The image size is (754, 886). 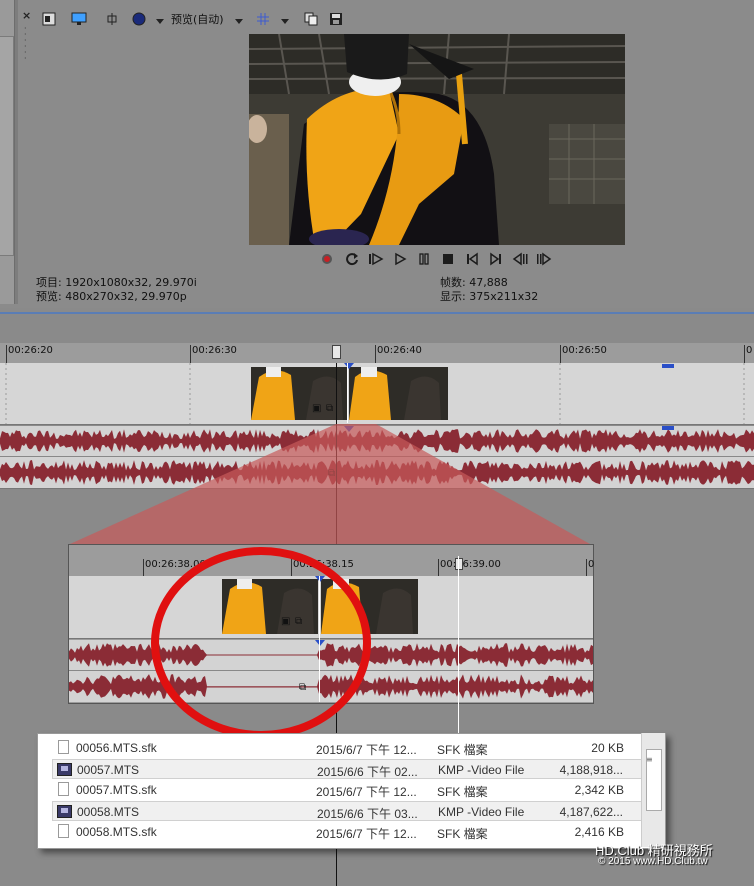 What do you see at coordinates (448, 259) in the screenshot?
I see `stop-icon` at bounding box center [448, 259].